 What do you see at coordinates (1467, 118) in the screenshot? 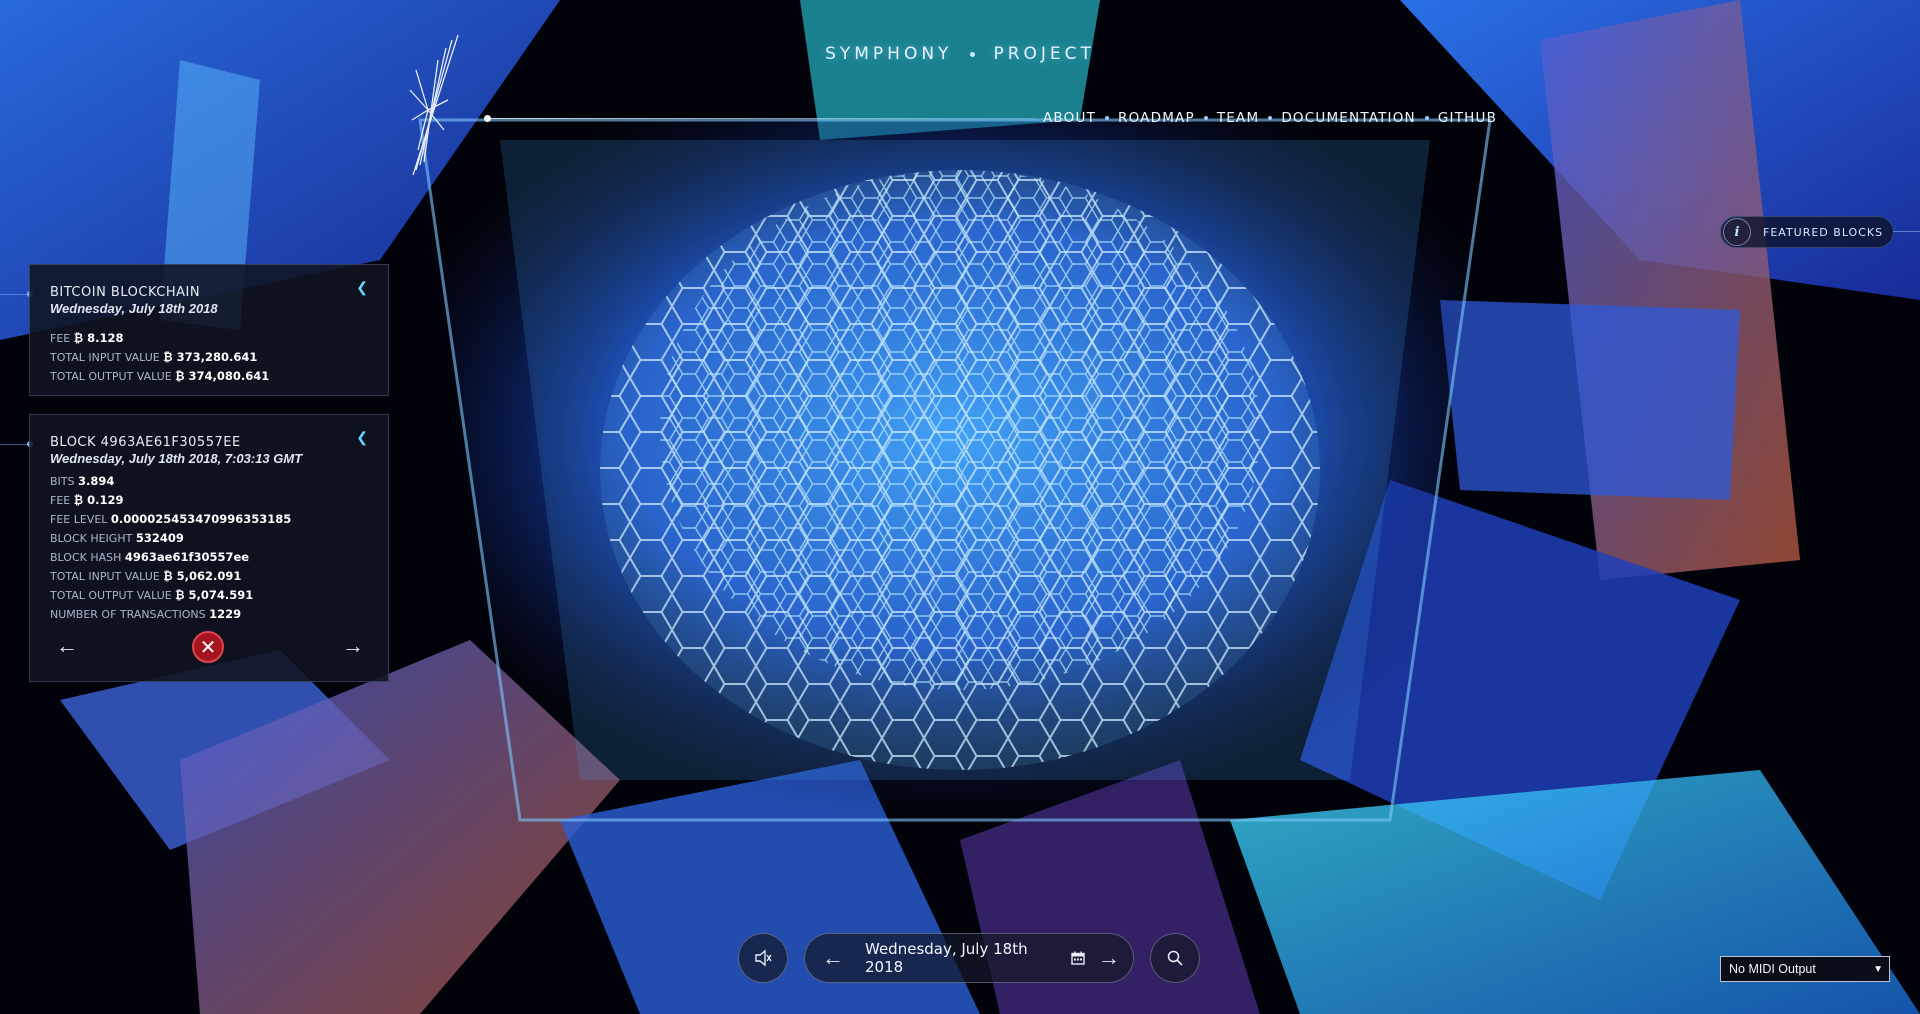
I see `nav-github: GITHUB` at bounding box center [1467, 118].